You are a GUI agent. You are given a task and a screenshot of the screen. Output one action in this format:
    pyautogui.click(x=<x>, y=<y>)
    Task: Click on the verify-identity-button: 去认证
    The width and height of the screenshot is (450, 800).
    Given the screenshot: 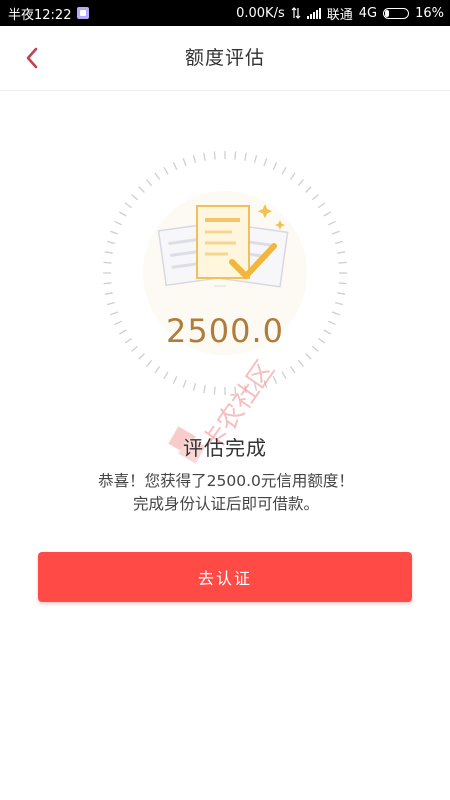 What is the action you would take?
    pyautogui.click(x=225, y=577)
    